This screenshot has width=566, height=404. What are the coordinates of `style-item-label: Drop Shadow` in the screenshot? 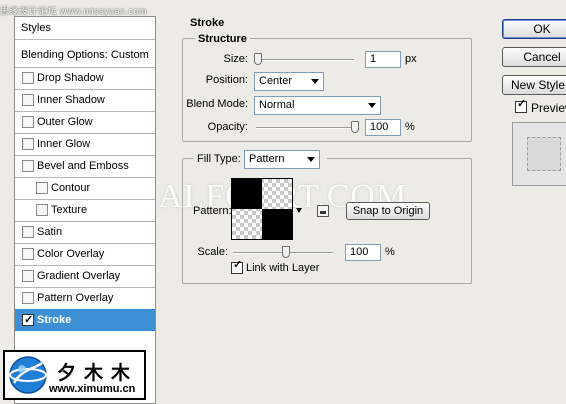 It's located at (70, 78).